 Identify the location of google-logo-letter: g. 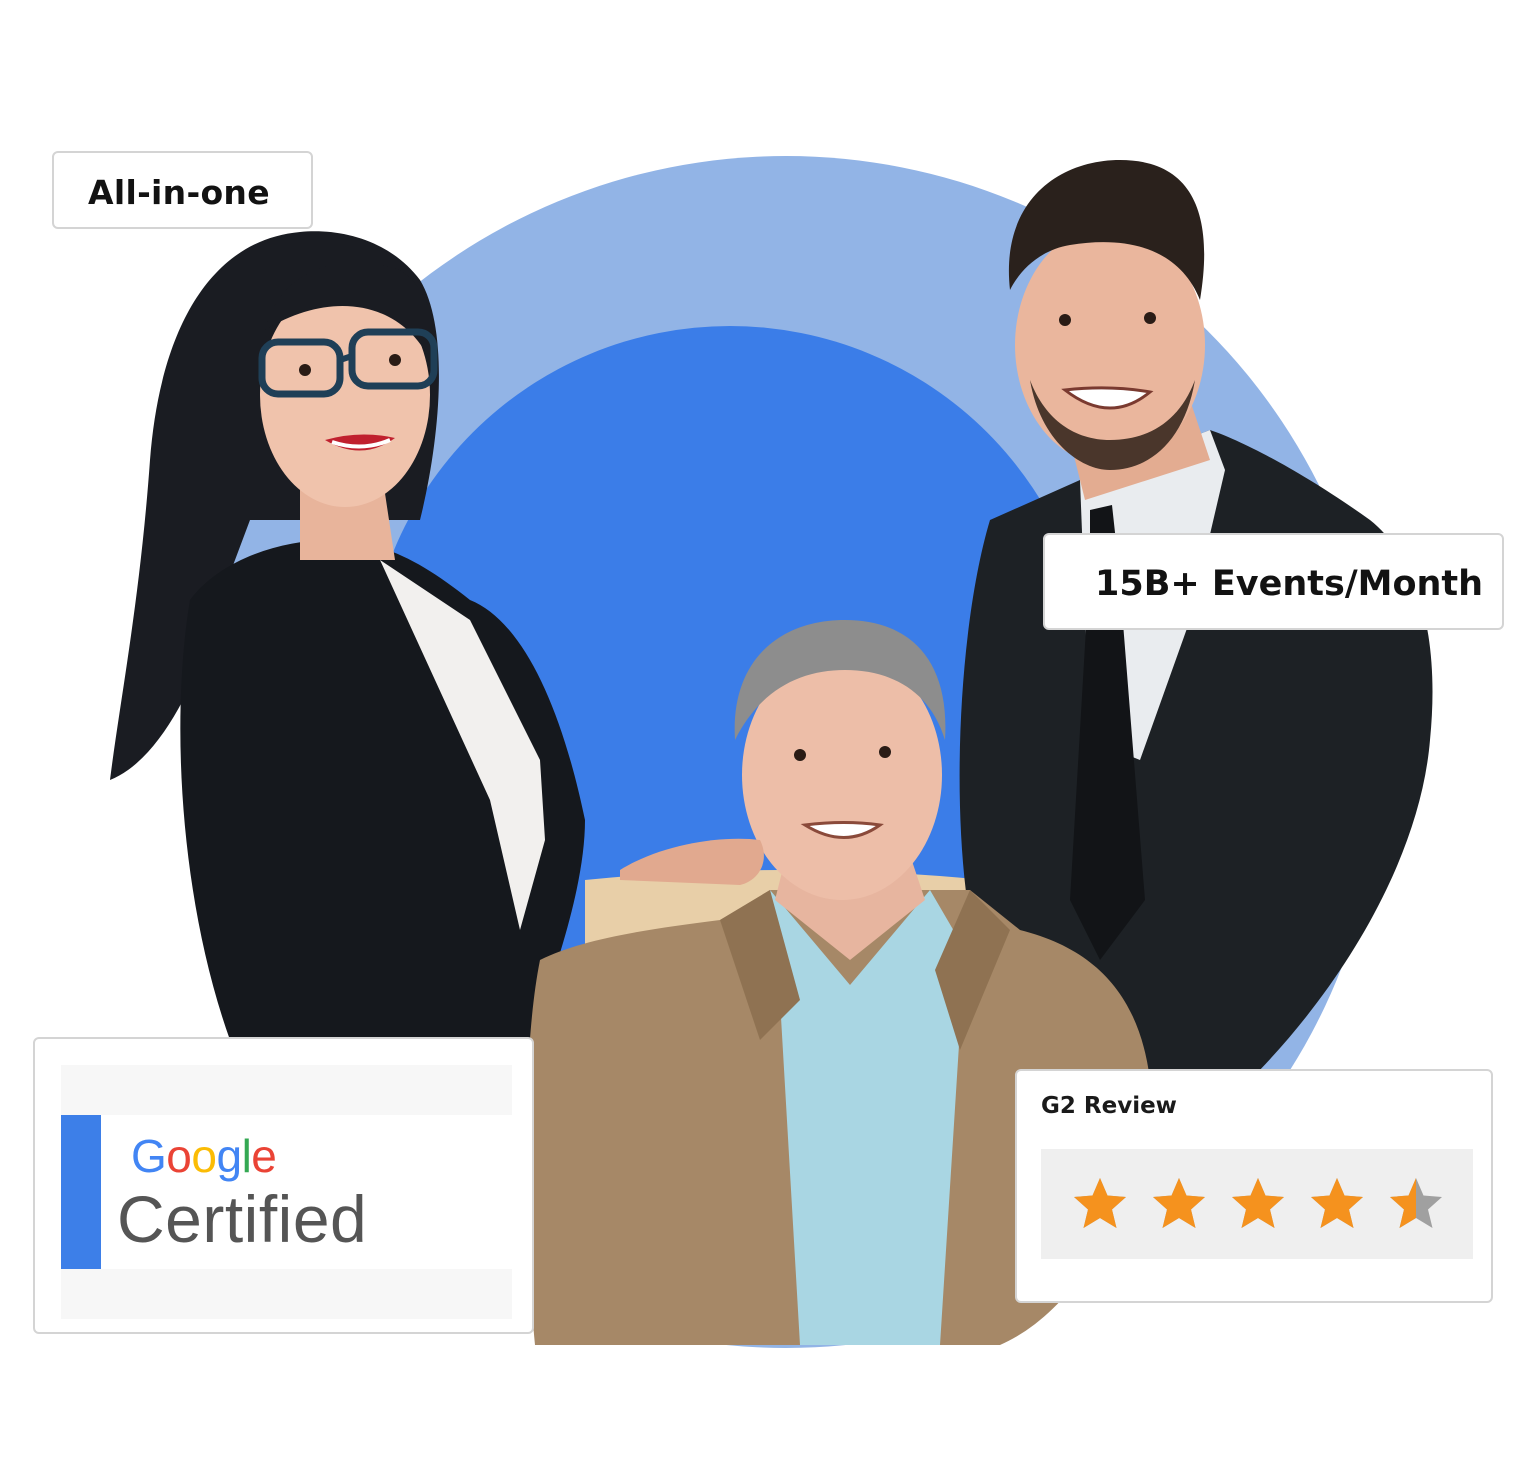
(229, 1156).